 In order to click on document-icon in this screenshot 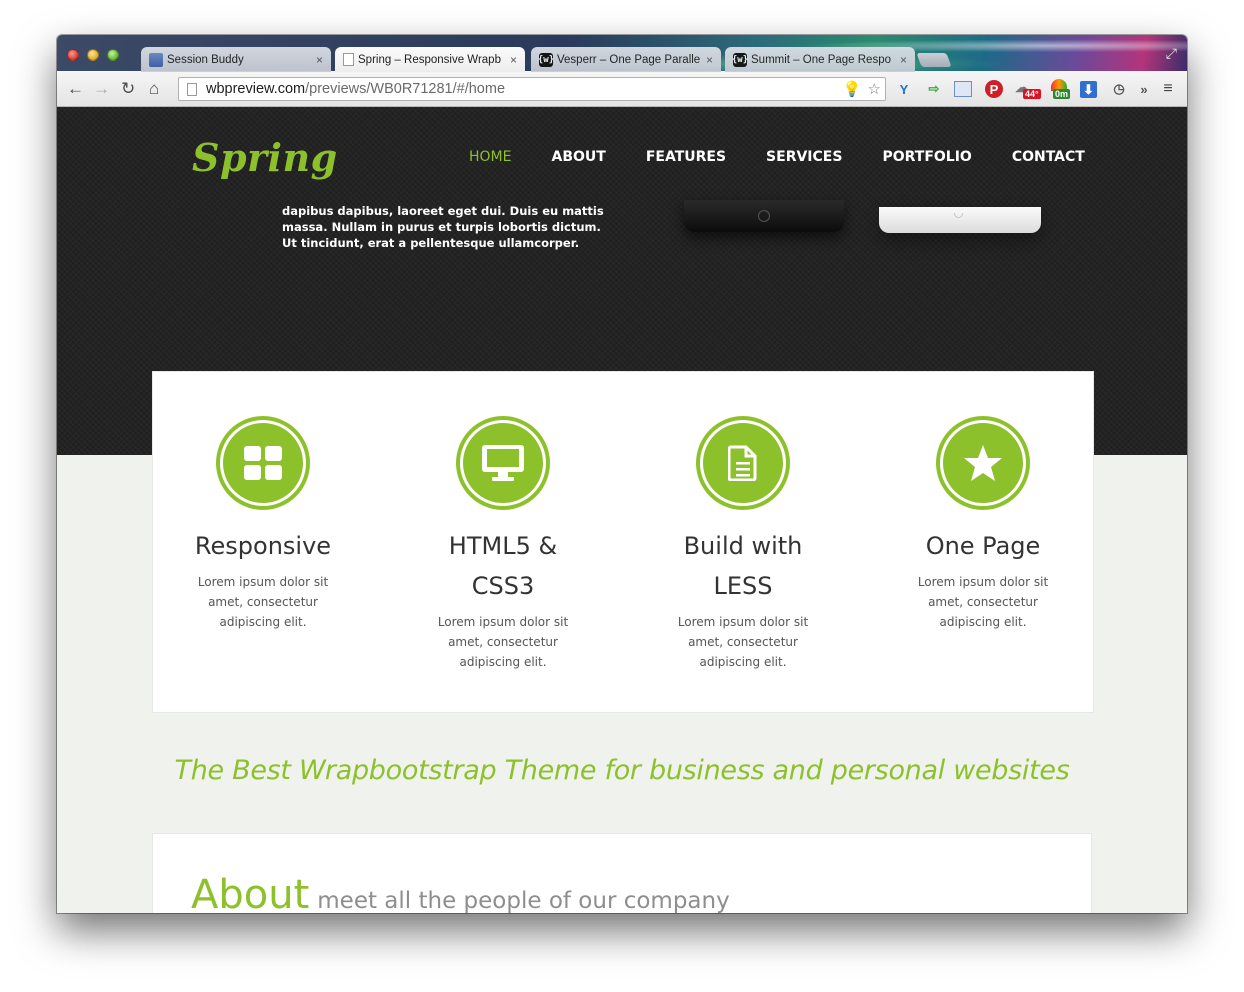, I will do `click(743, 463)`.